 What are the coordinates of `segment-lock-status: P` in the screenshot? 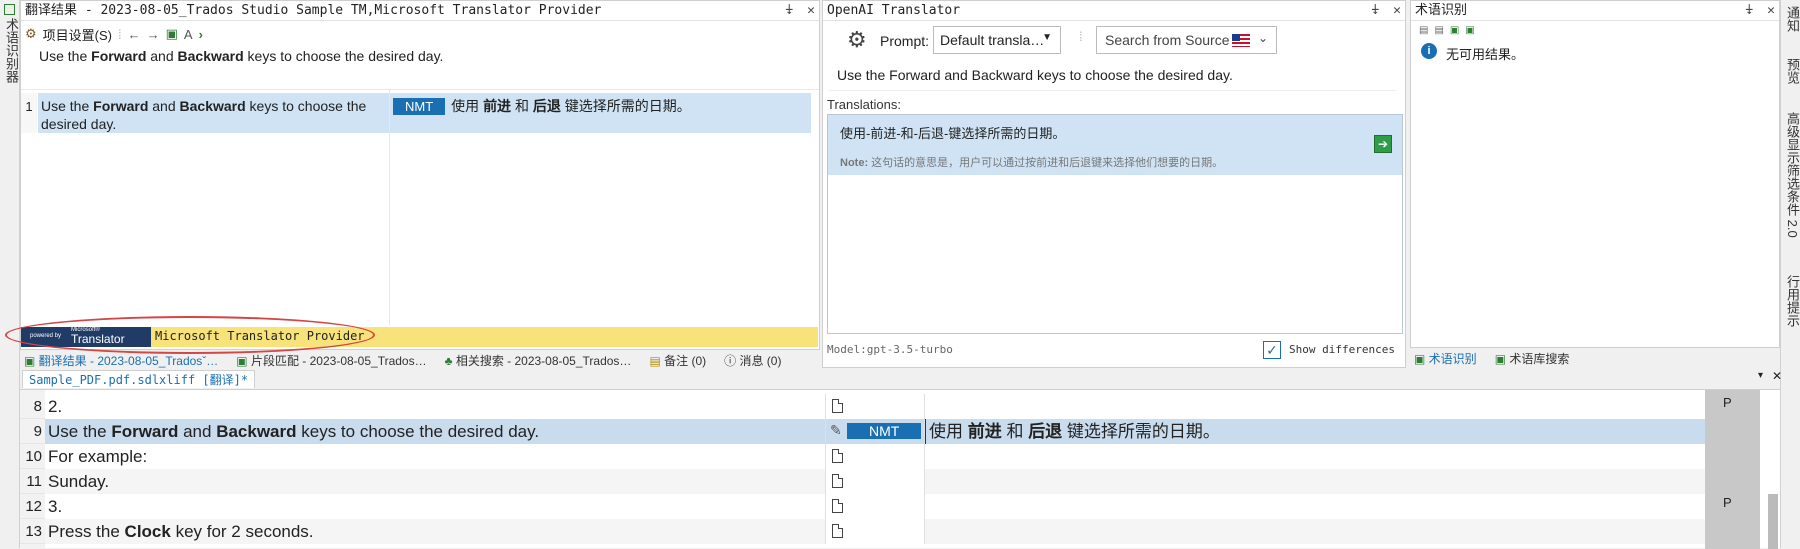 It's located at (1727, 402).